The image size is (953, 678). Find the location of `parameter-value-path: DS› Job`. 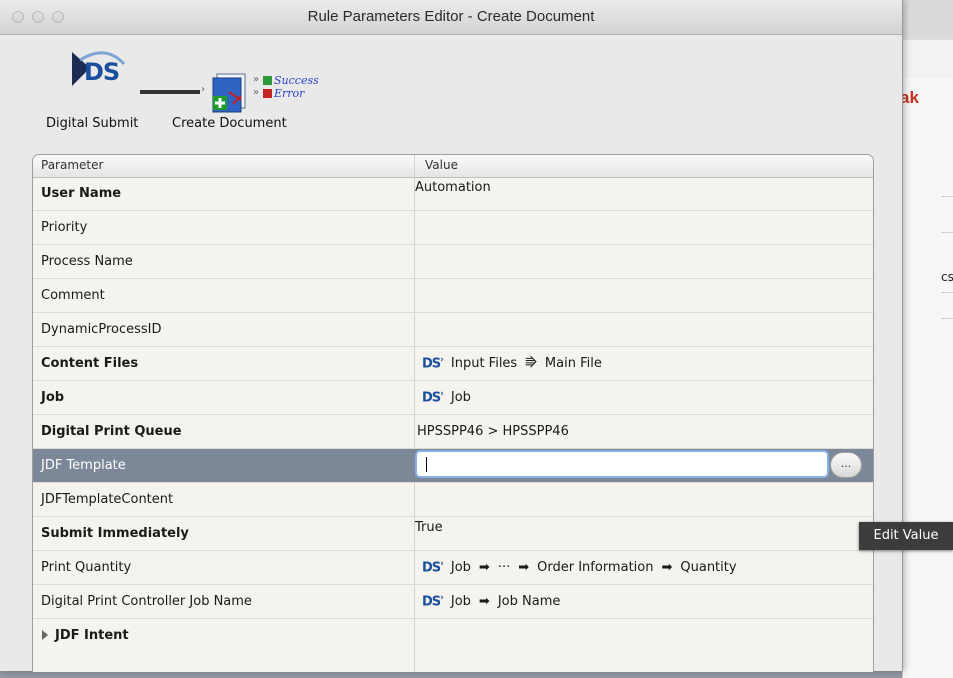

parameter-value-path: DS› Job is located at coordinates (446, 397).